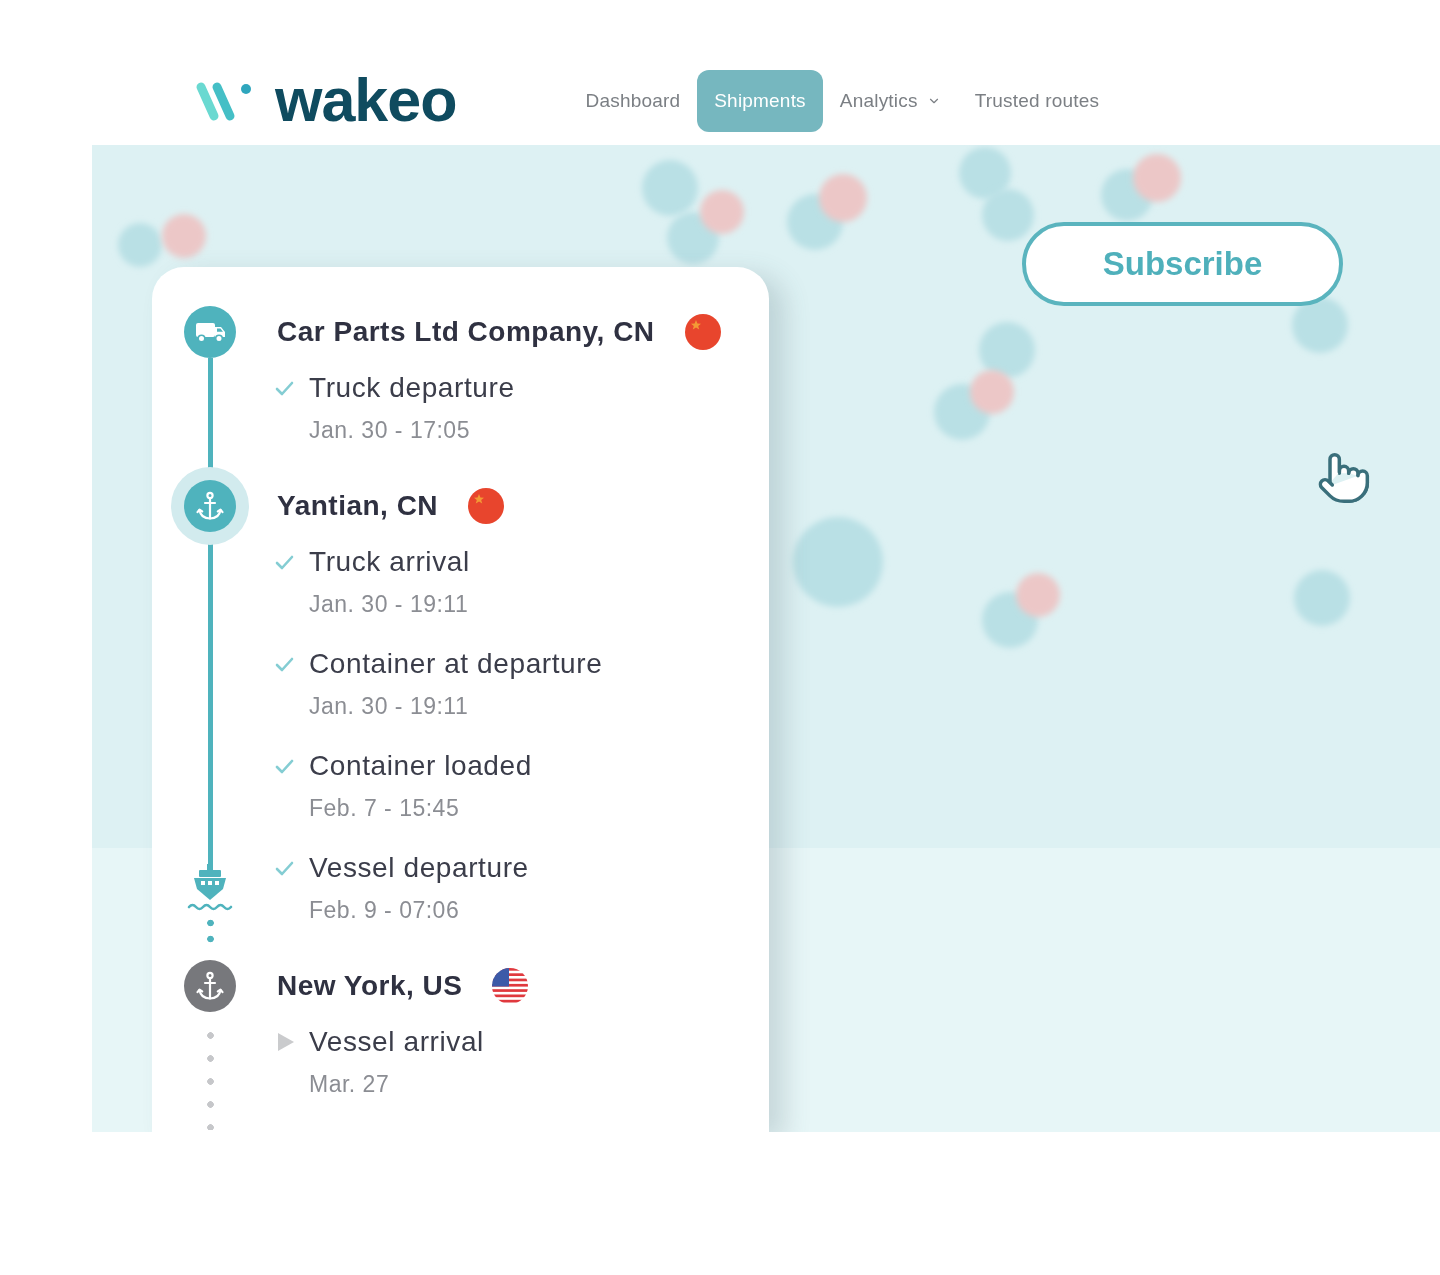 This screenshot has width=1440, height=1275. Describe the element at coordinates (633, 100) in the screenshot. I see `nav-tab: Dashboard` at that location.